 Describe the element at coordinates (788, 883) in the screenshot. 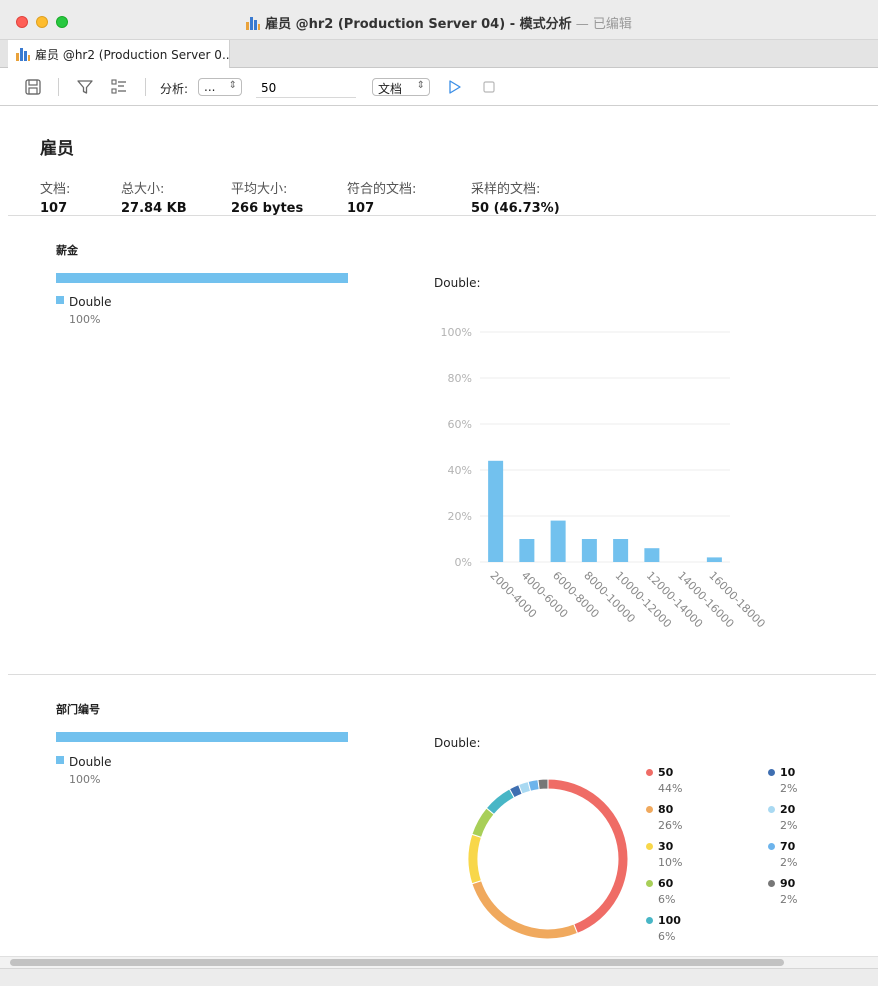

I see `legend-value: 90` at that location.